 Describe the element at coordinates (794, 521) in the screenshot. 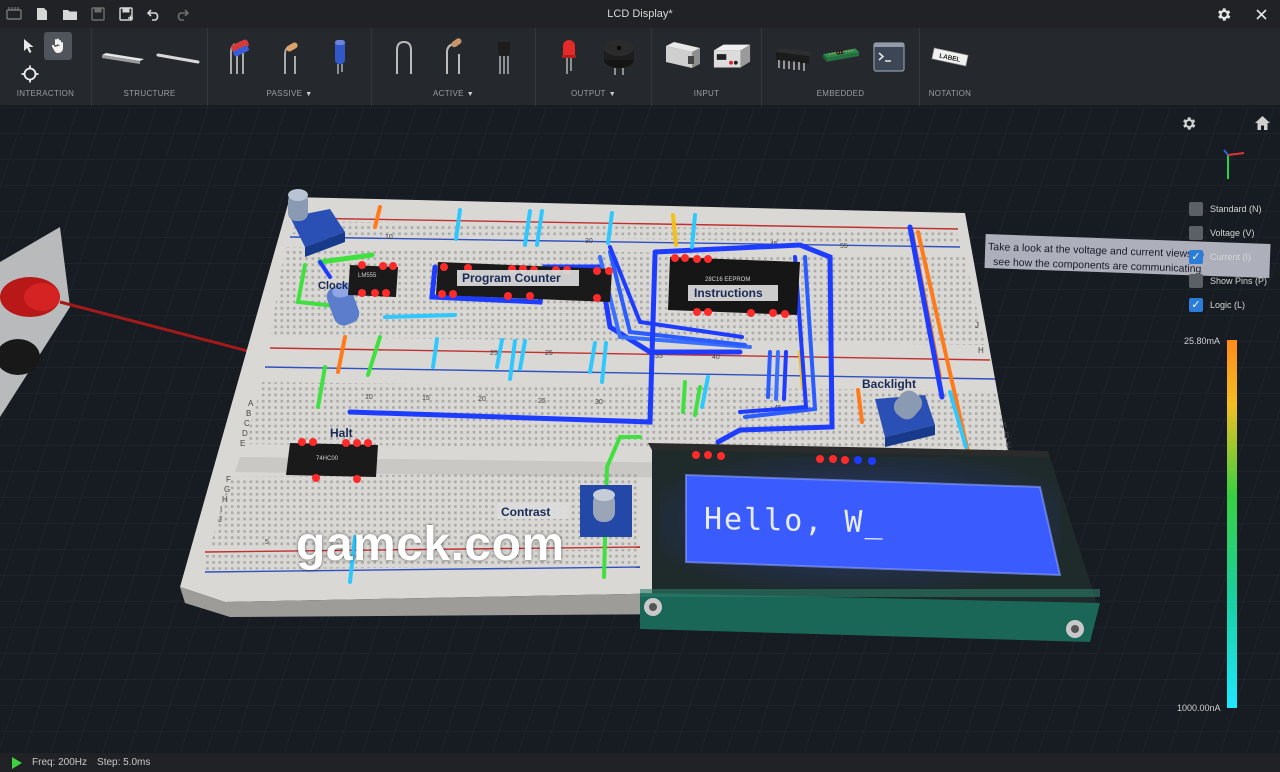

I see `lcd-text: Hello, W_` at that location.